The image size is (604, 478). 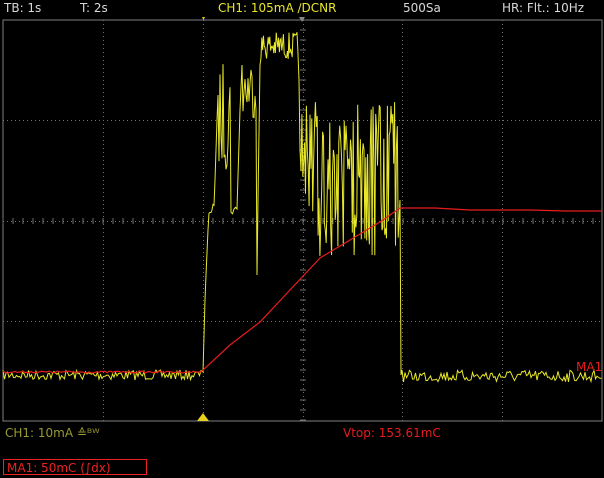 What do you see at coordinates (75, 467) in the screenshot?
I see `math-channel-box: MA1: 50mC (∫dx)` at bounding box center [75, 467].